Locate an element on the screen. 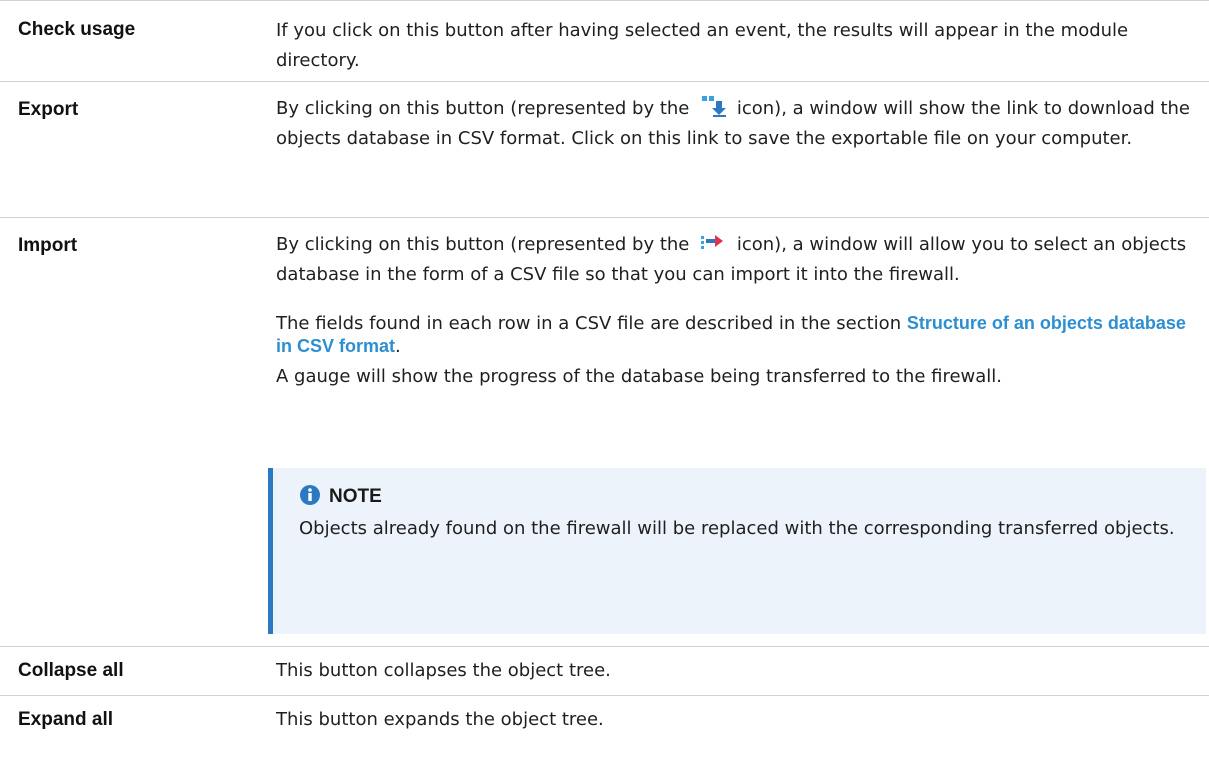 The width and height of the screenshot is (1209, 760). term-export: Export is located at coordinates (48, 109).